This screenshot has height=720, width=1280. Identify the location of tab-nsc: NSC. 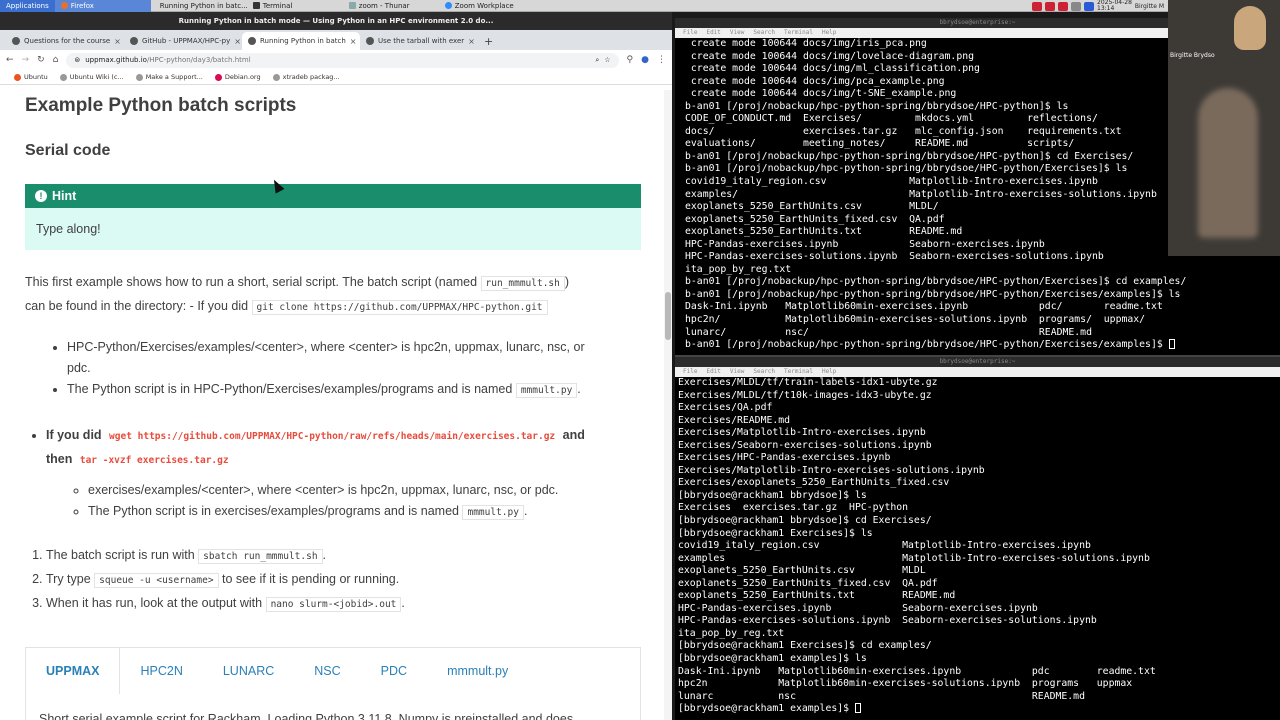
(327, 671).